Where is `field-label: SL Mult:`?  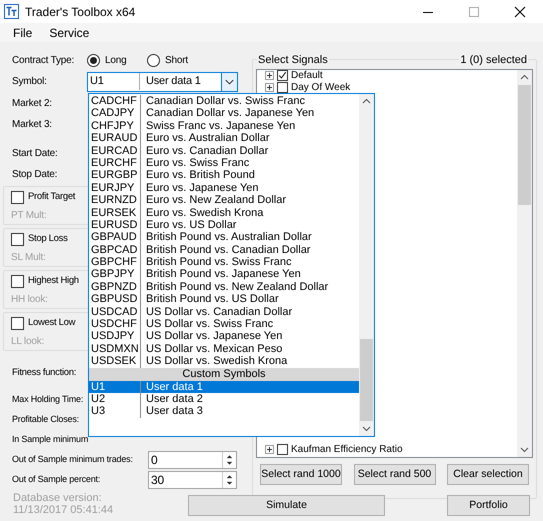
field-label: SL Mult: is located at coordinates (28, 258).